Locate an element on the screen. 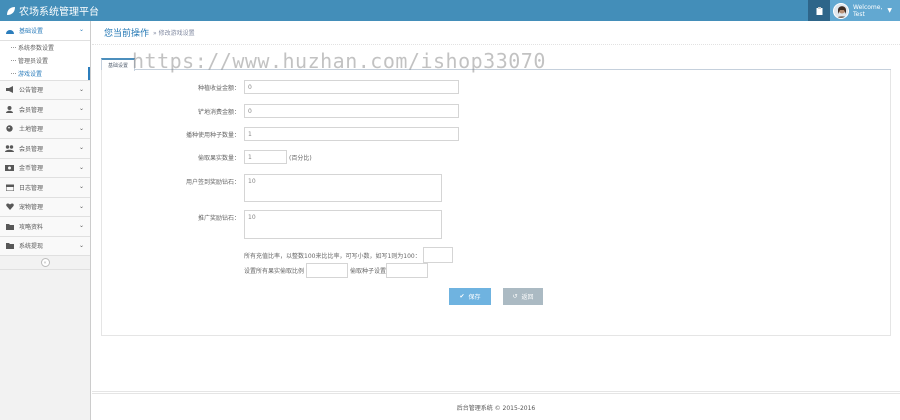 The height and width of the screenshot is (420, 900). form-label: 铲地消费金额： is located at coordinates (218, 112).